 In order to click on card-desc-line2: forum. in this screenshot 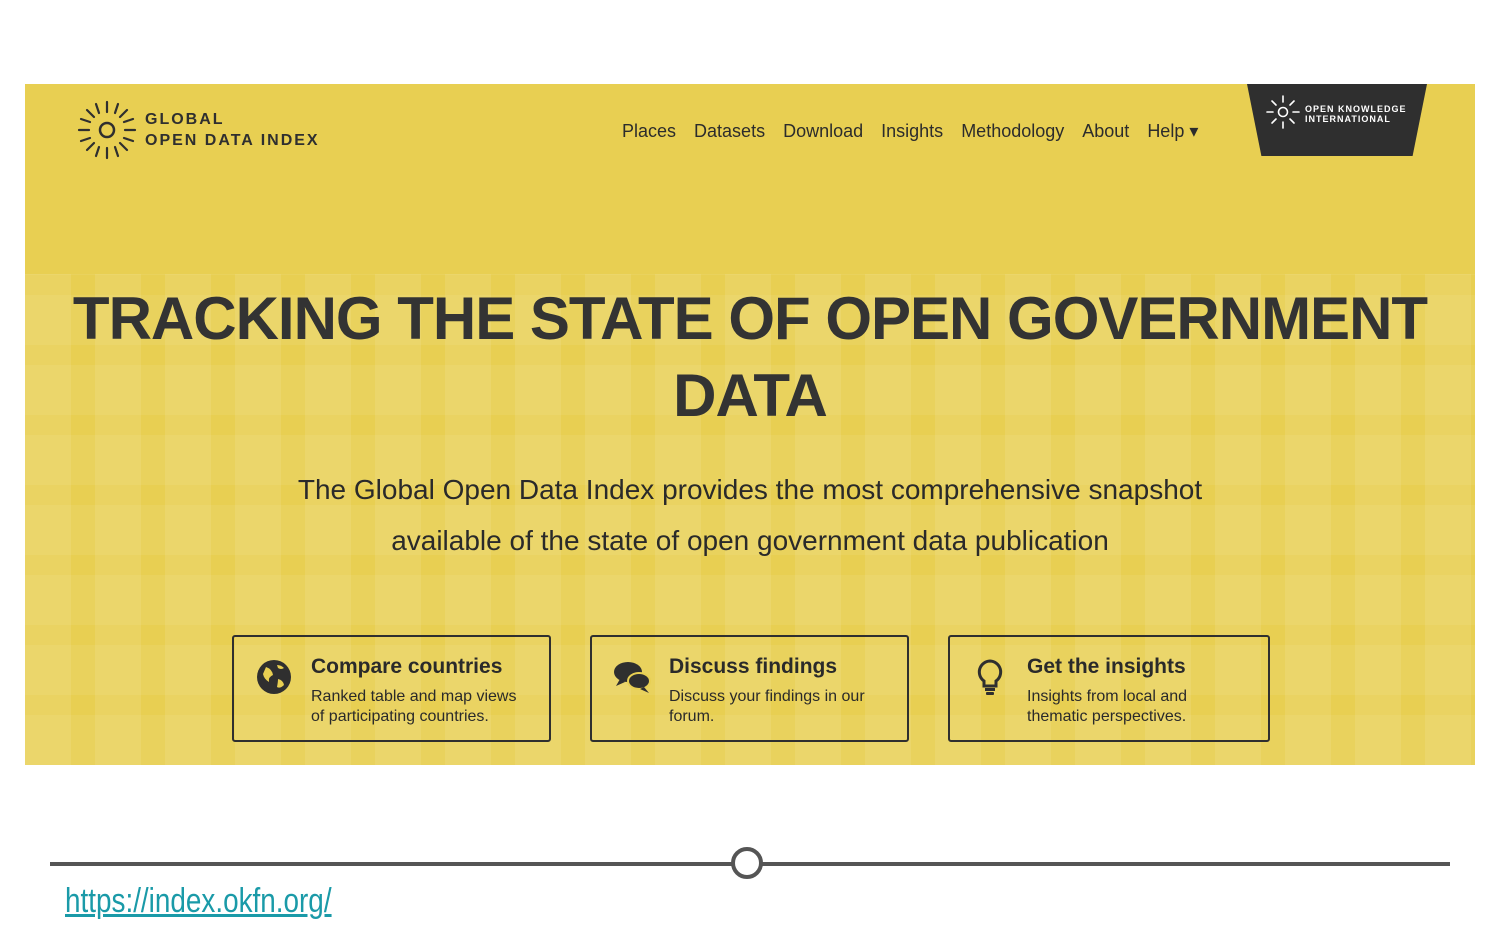, I will do `click(692, 716)`.